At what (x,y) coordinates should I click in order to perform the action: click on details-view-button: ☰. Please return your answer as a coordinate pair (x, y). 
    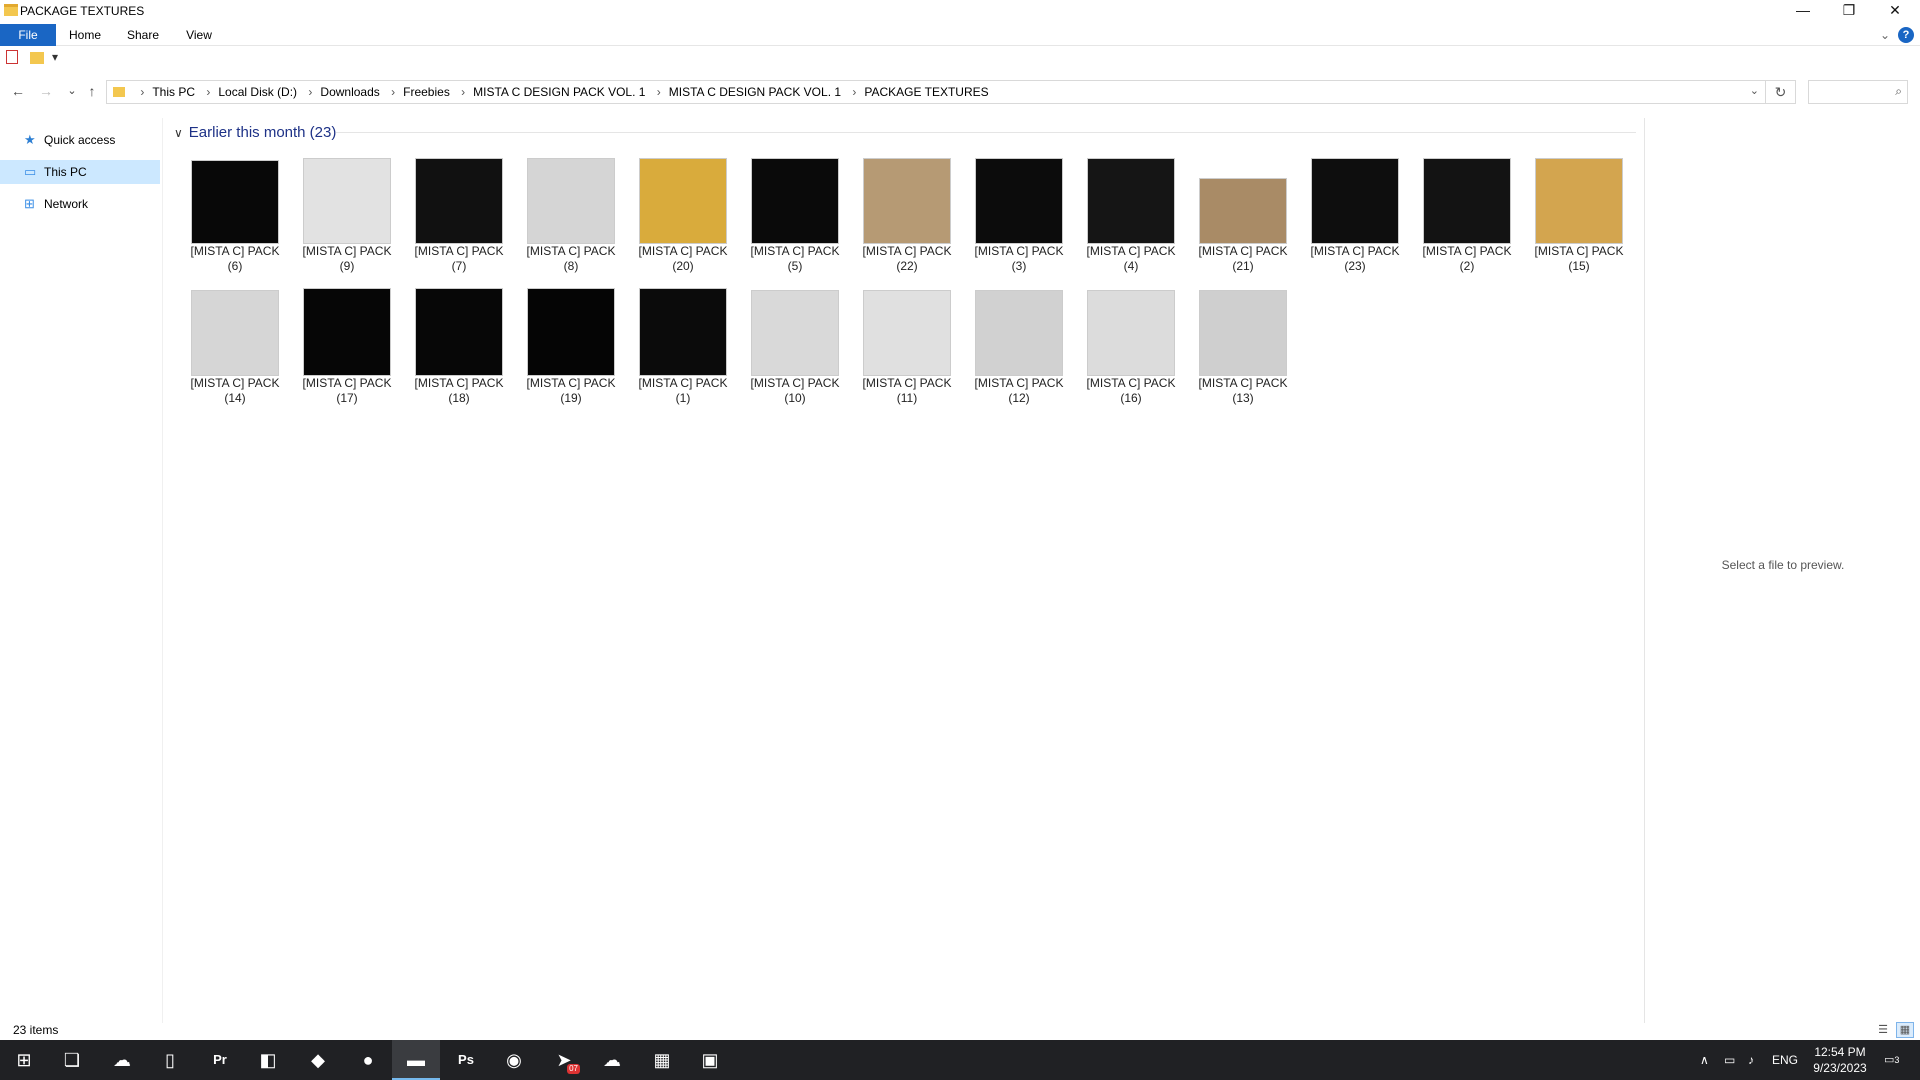
    Looking at the image, I should click on (1883, 1030).